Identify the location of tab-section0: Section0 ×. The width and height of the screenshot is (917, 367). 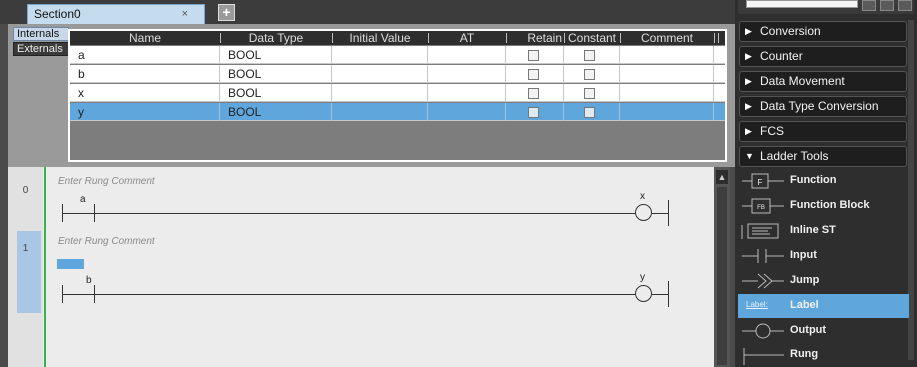
(116, 14).